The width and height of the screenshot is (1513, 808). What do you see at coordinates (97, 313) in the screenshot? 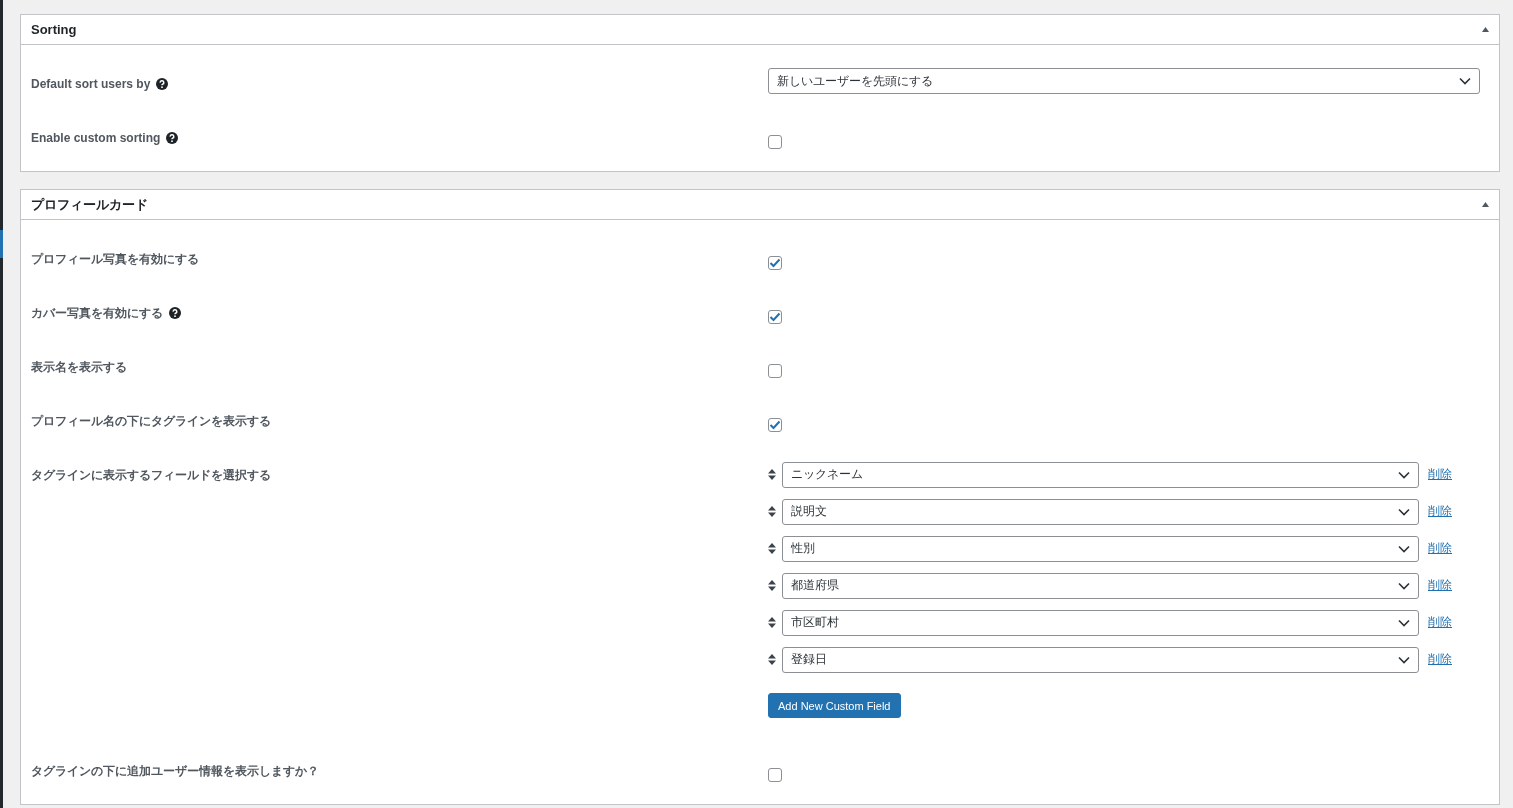
I see `setting-label: カバー写真を有効にする` at bounding box center [97, 313].